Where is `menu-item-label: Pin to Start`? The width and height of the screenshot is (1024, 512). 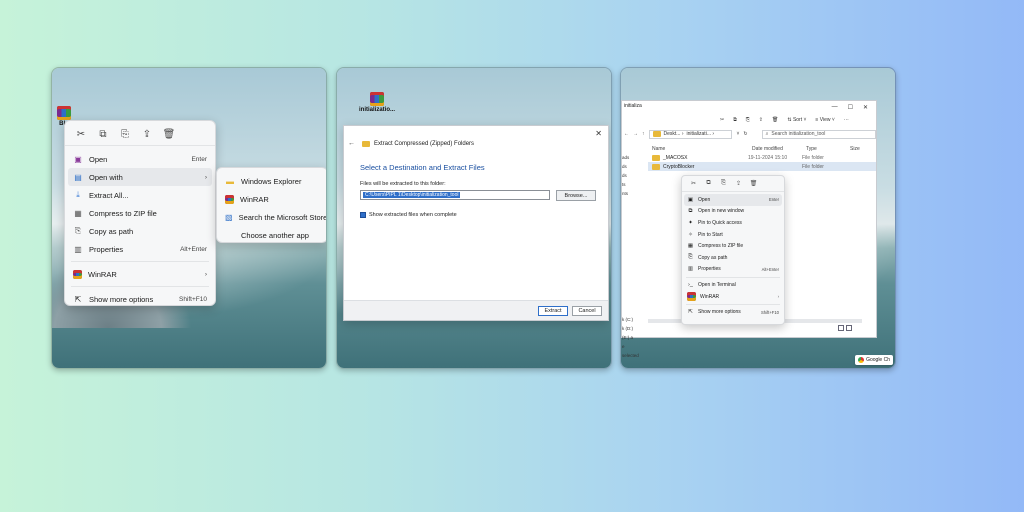
menu-item-label: Pin to Start is located at coordinates (710, 234).